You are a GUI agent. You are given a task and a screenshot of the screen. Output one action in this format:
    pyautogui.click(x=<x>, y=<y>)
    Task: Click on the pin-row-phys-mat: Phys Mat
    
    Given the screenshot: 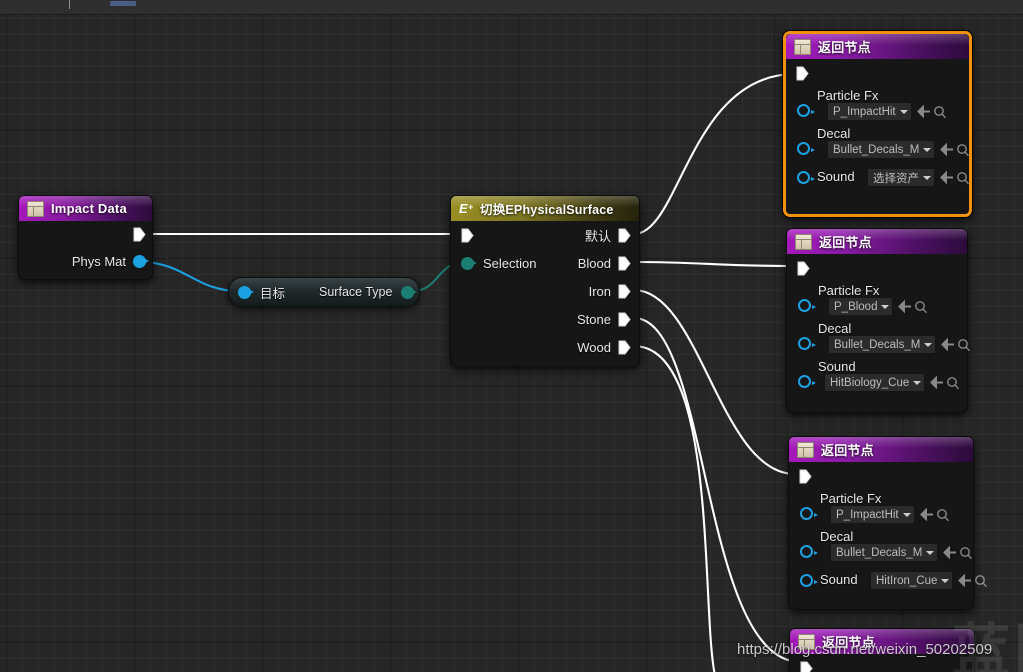 What is the action you would take?
    pyautogui.click(x=85, y=261)
    